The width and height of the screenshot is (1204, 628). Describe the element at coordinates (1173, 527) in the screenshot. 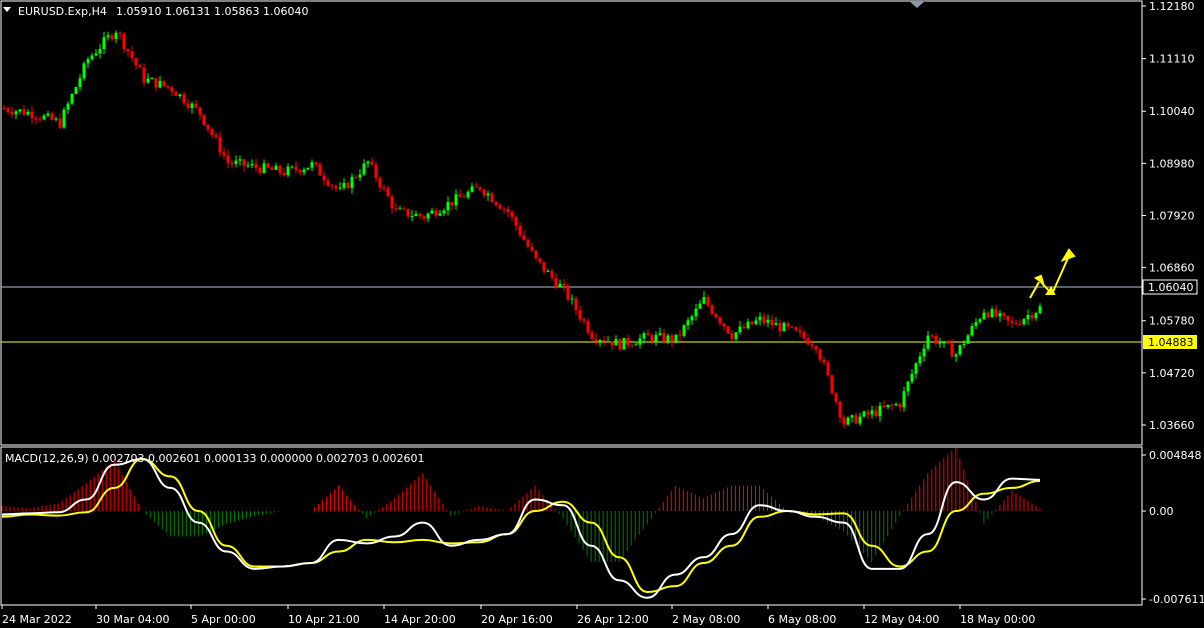

I see `macd-axis: 0.004848 0.00 -0.007611` at that location.